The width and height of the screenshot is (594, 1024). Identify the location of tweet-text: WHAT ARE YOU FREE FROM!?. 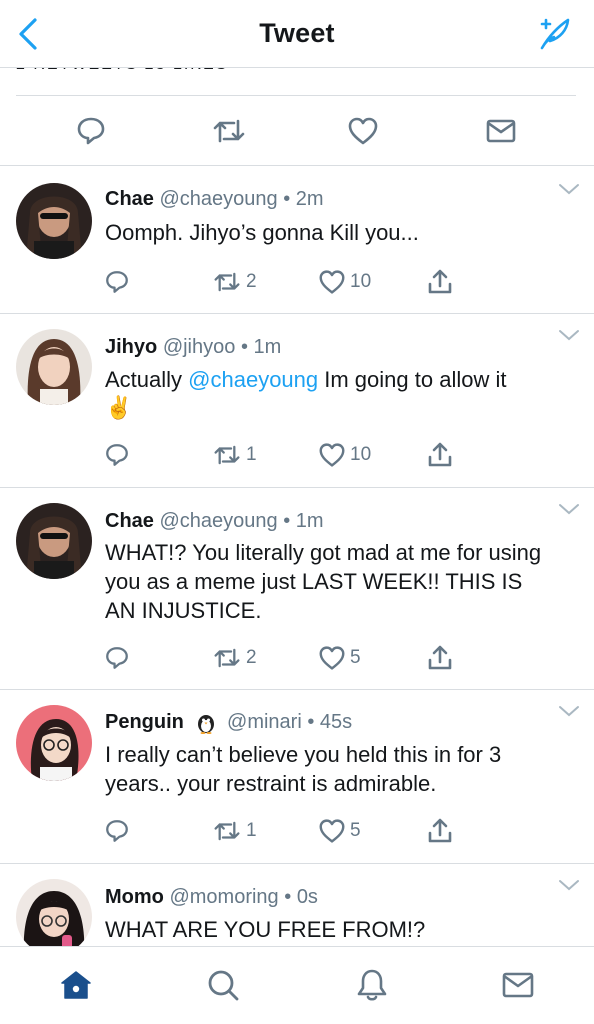
(265, 929).